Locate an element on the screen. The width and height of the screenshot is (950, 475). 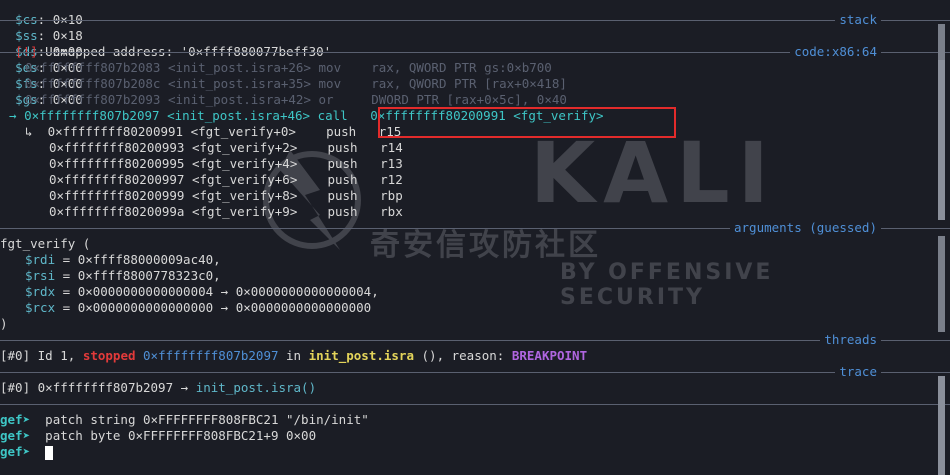
code-scrollbar is located at coordinates (941, 140).